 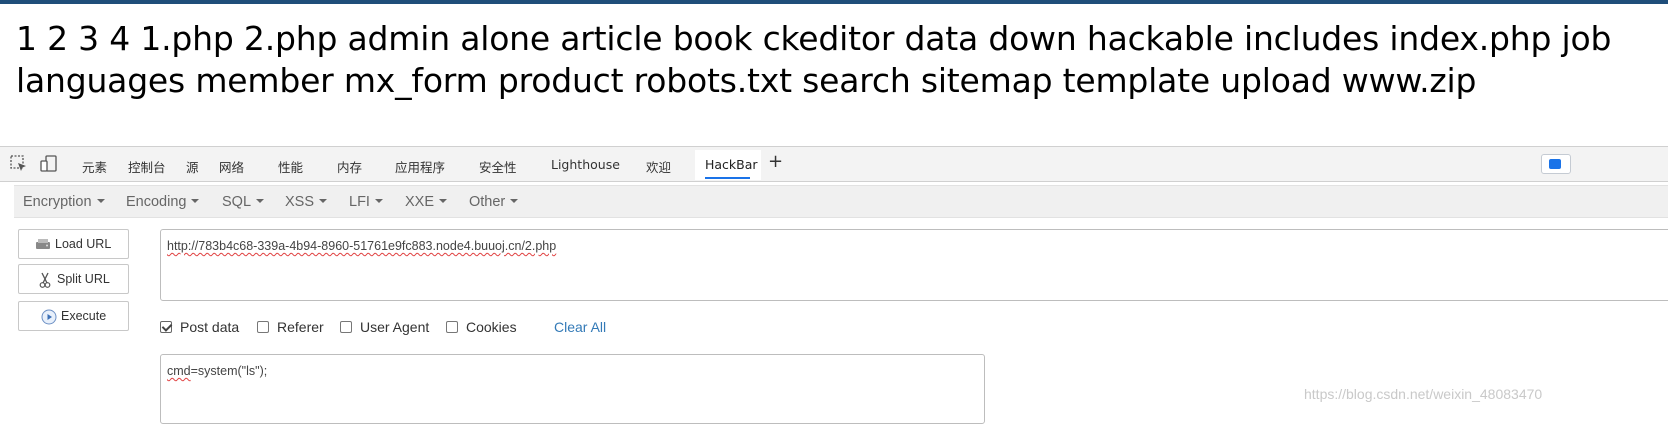 I want to click on play-icon, so click(x=49, y=318).